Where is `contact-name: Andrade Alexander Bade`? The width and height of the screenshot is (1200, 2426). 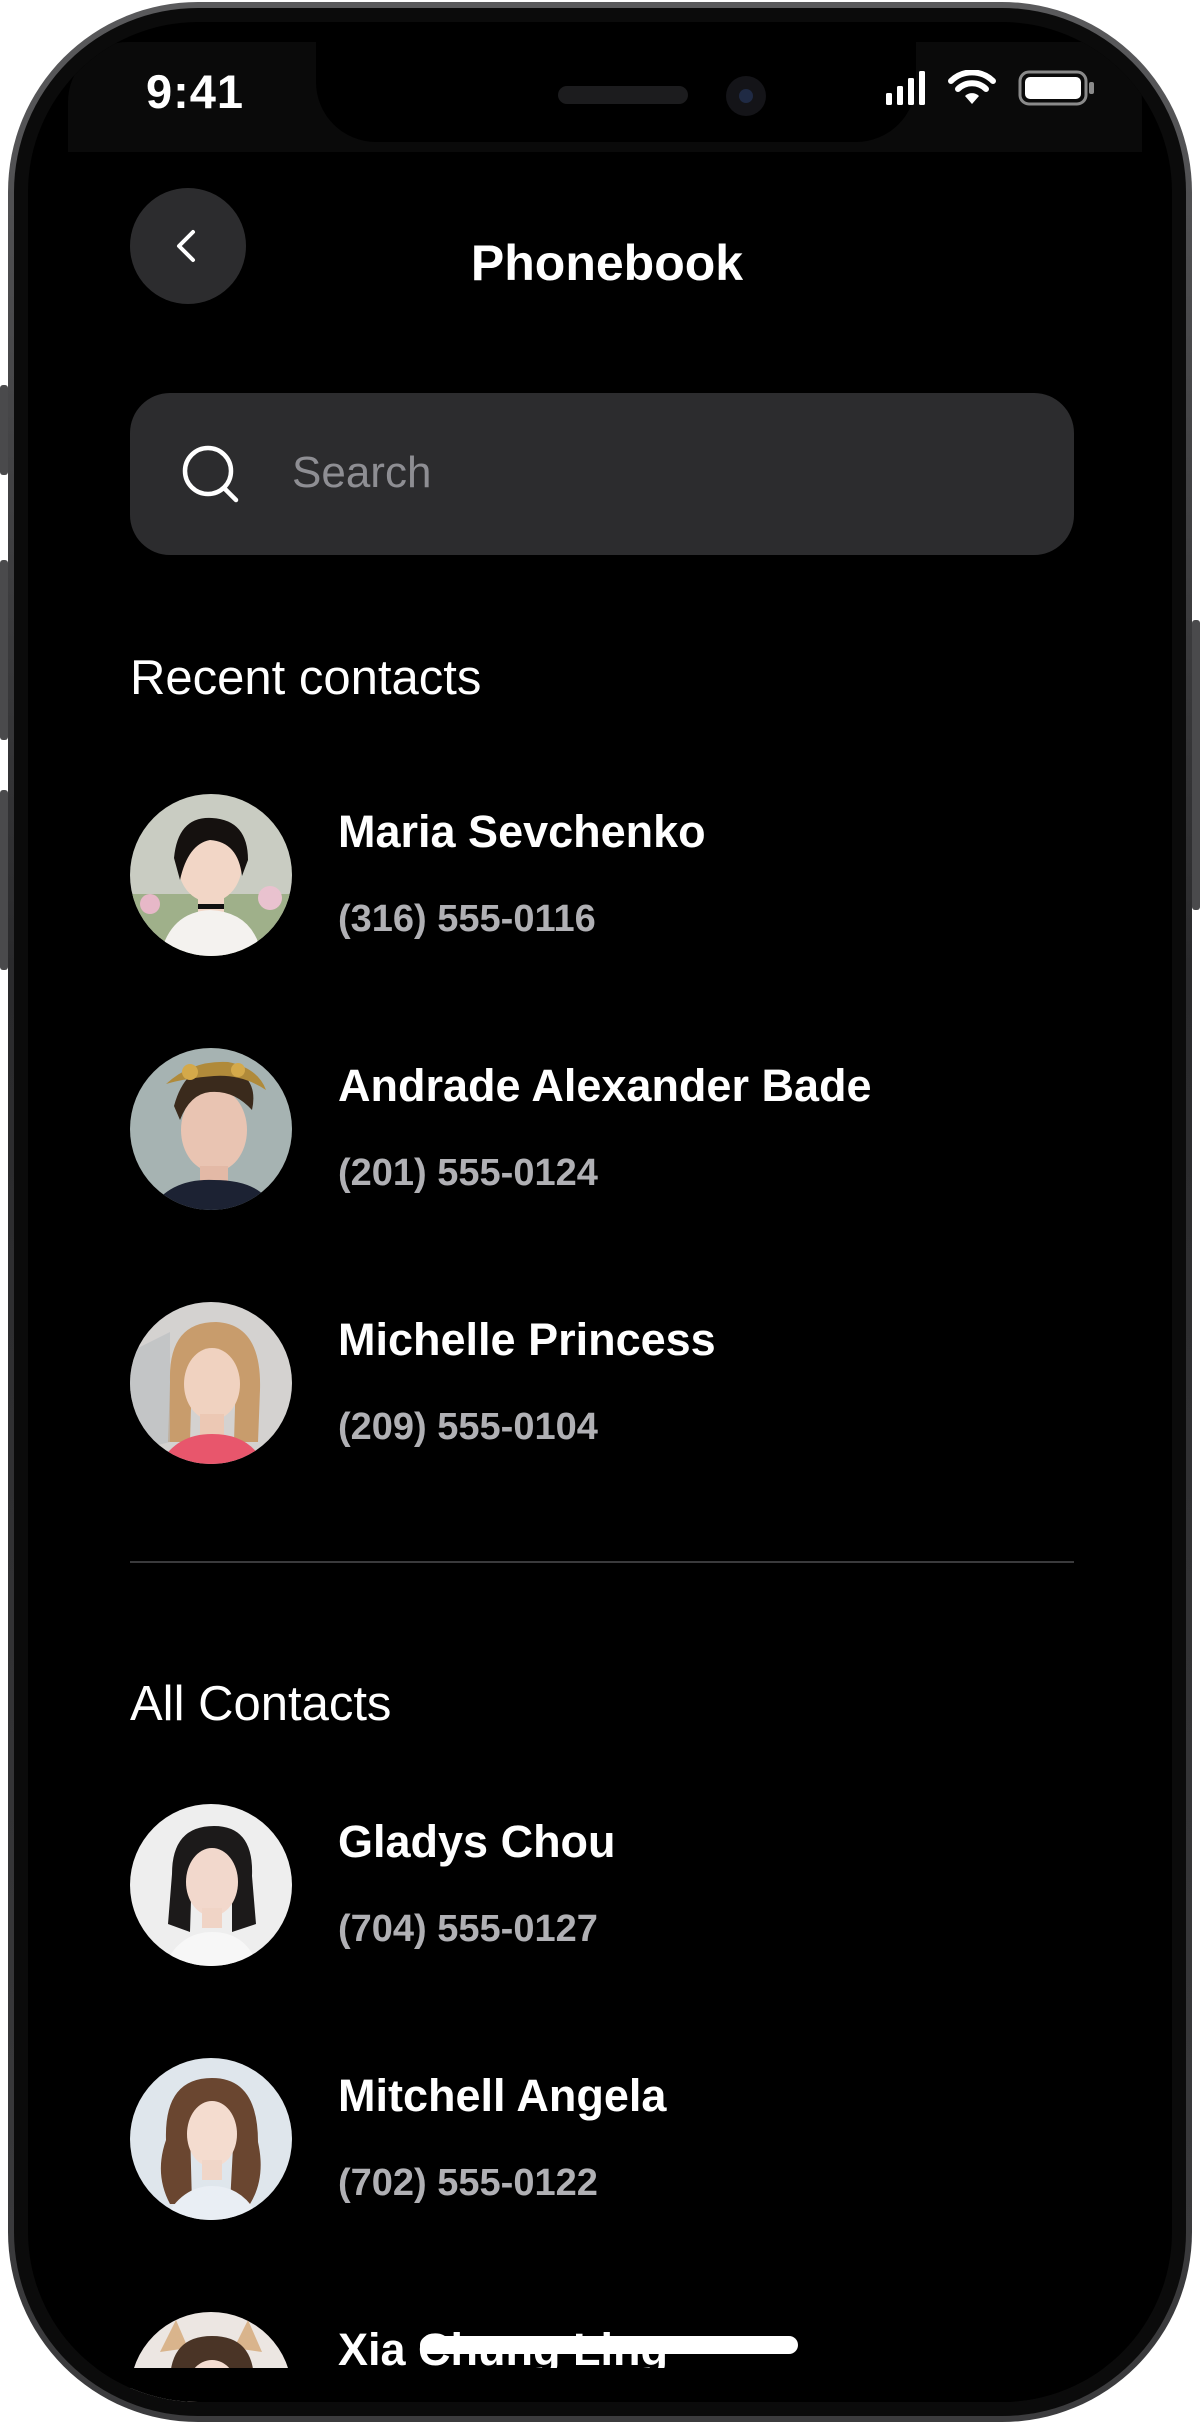 contact-name: Andrade Alexander Bade is located at coordinates (605, 1085).